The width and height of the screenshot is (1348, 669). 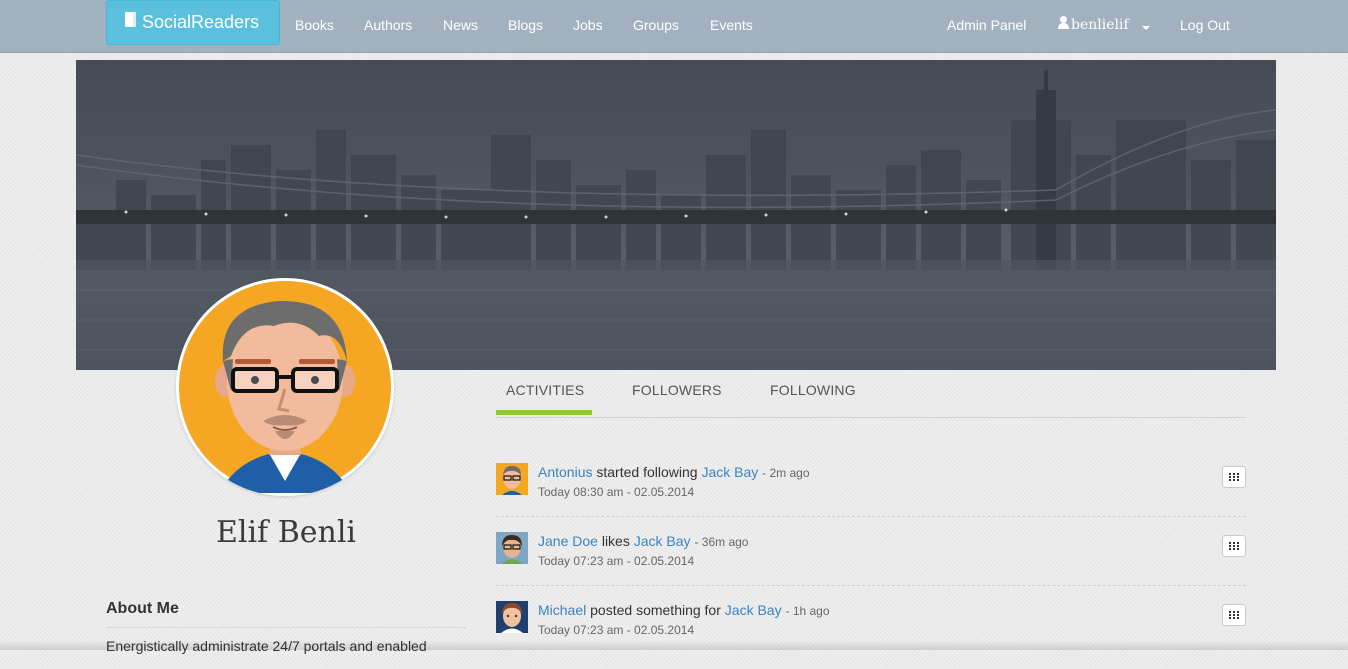 I want to click on nav-admin-panel: Admin Panel, so click(x=986, y=25).